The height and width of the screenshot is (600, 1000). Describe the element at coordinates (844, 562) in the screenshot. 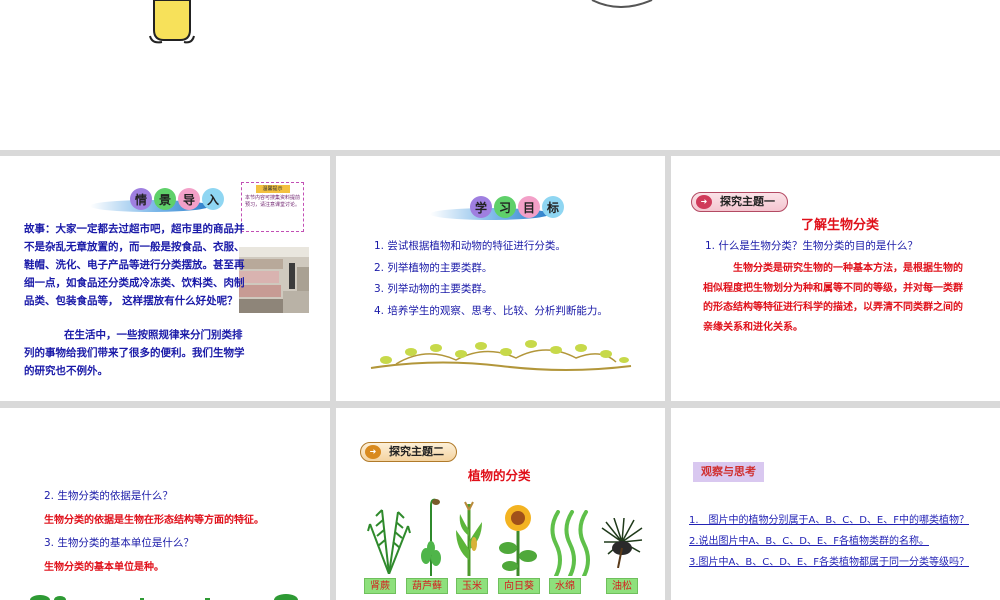

I see `observe-question: 3.图片中A、B、C、D、E、F各类植物都属于同一分类等级吗？` at that location.